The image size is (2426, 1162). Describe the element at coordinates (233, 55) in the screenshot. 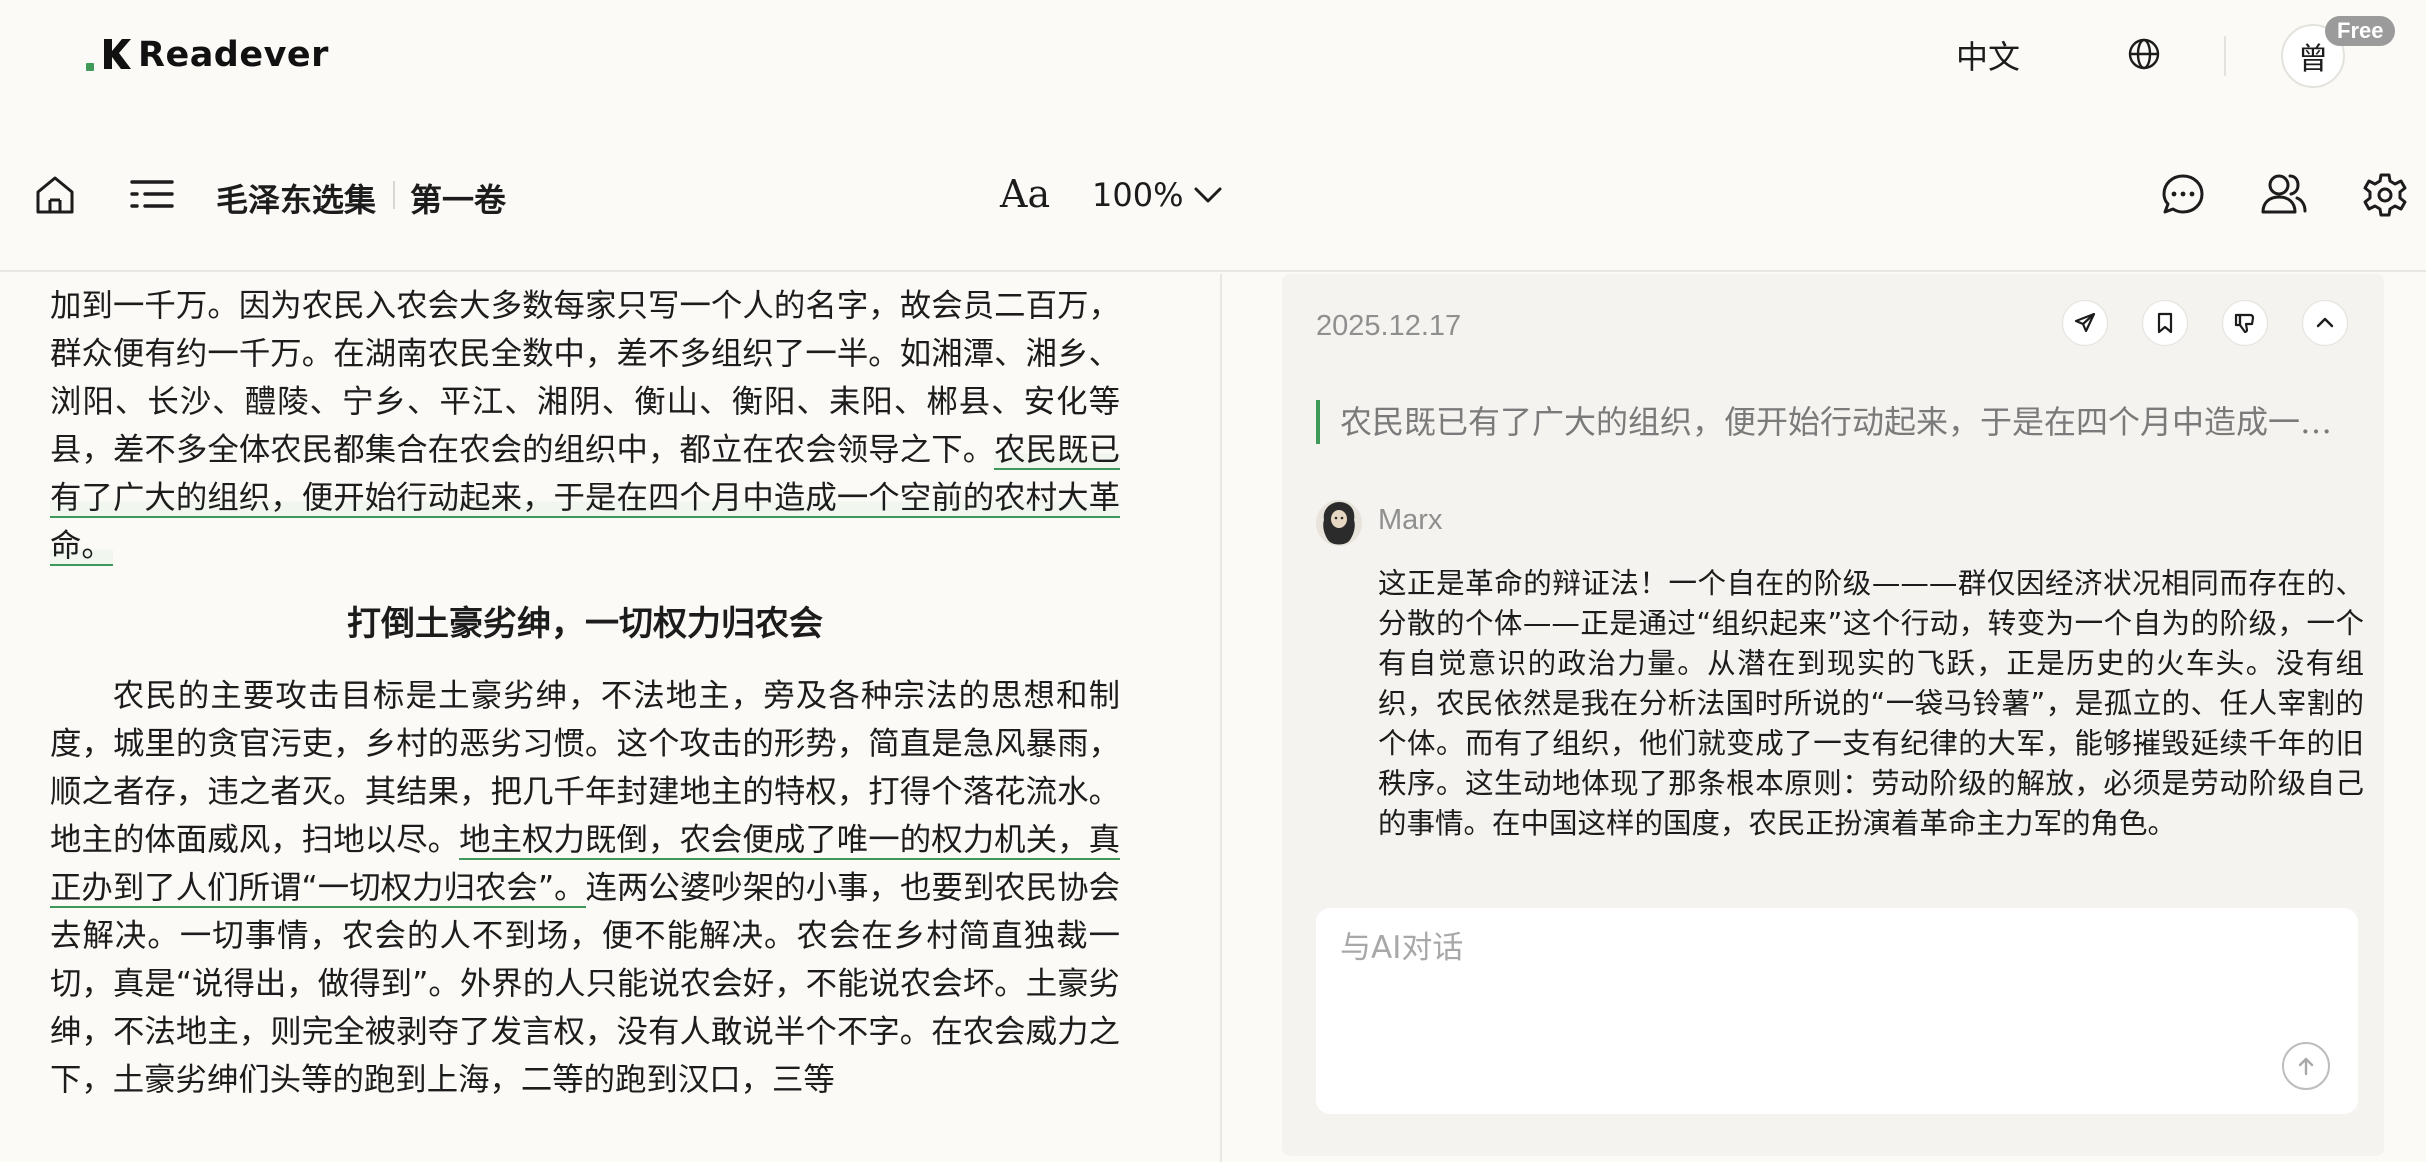

I see `logo-text: Readever` at that location.